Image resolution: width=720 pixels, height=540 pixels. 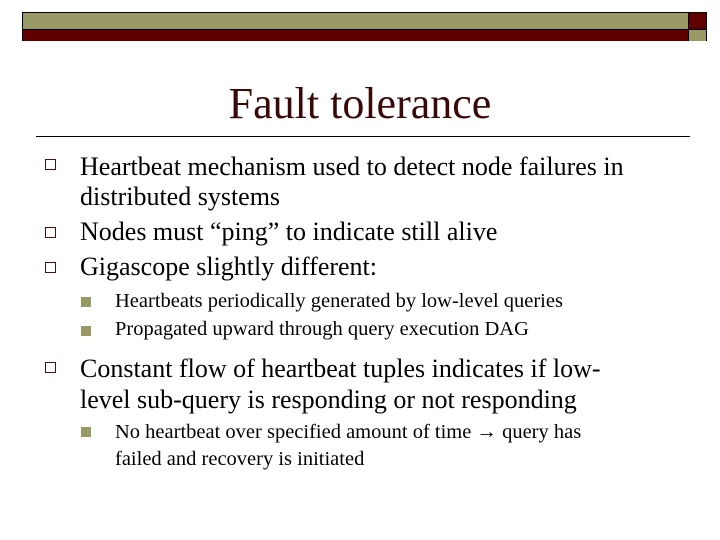 I want to click on bullet-text: Gigascope slightly different:, so click(x=229, y=266).